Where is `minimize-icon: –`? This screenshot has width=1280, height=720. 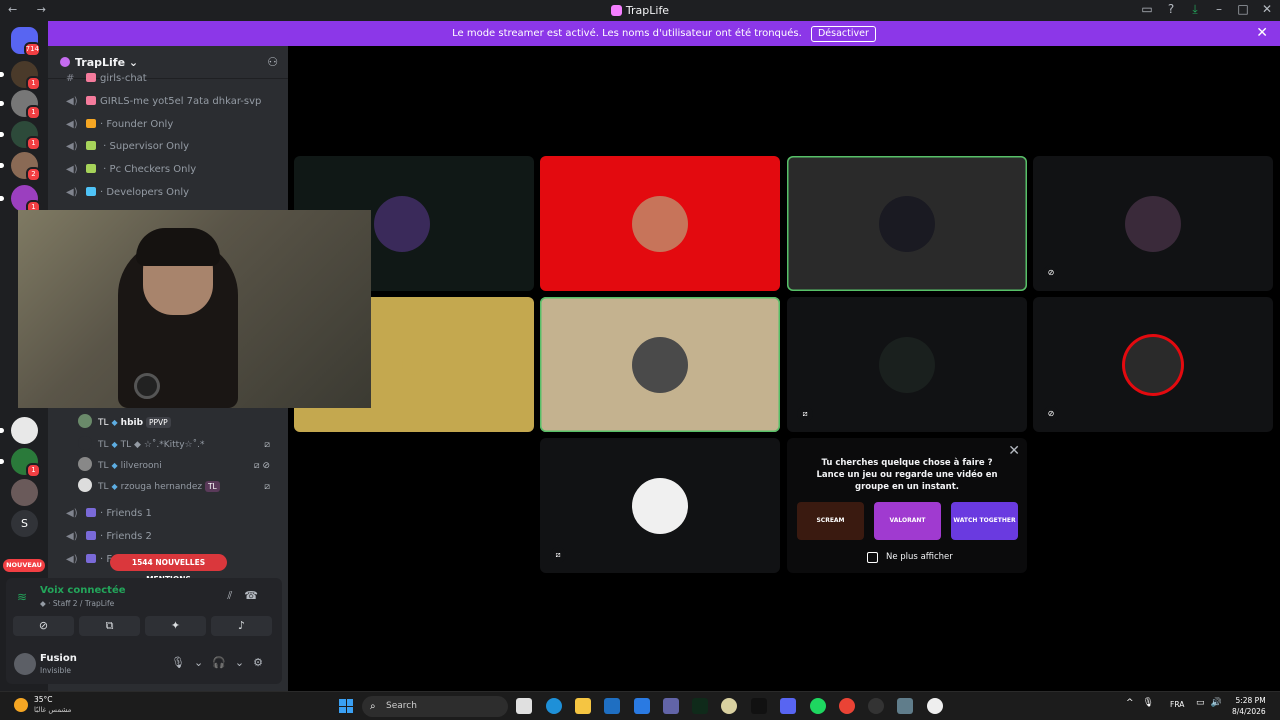
minimize-icon: – is located at coordinates (1219, 9).